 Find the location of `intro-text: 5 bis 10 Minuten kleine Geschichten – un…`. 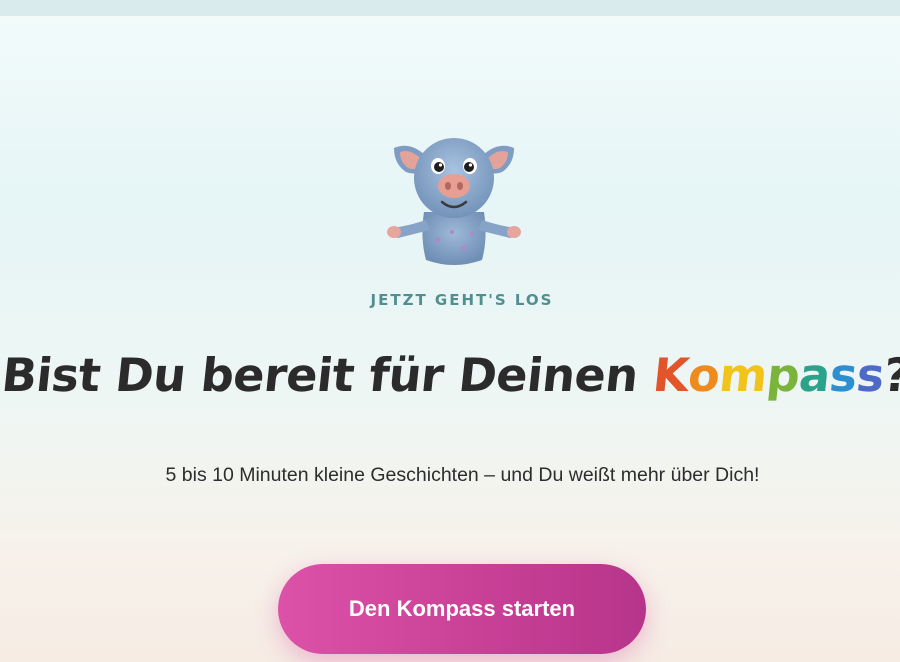

intro-text: 5 bis 10 Minuten kleine Geschichten – un… is located at coordinates (462, 475).